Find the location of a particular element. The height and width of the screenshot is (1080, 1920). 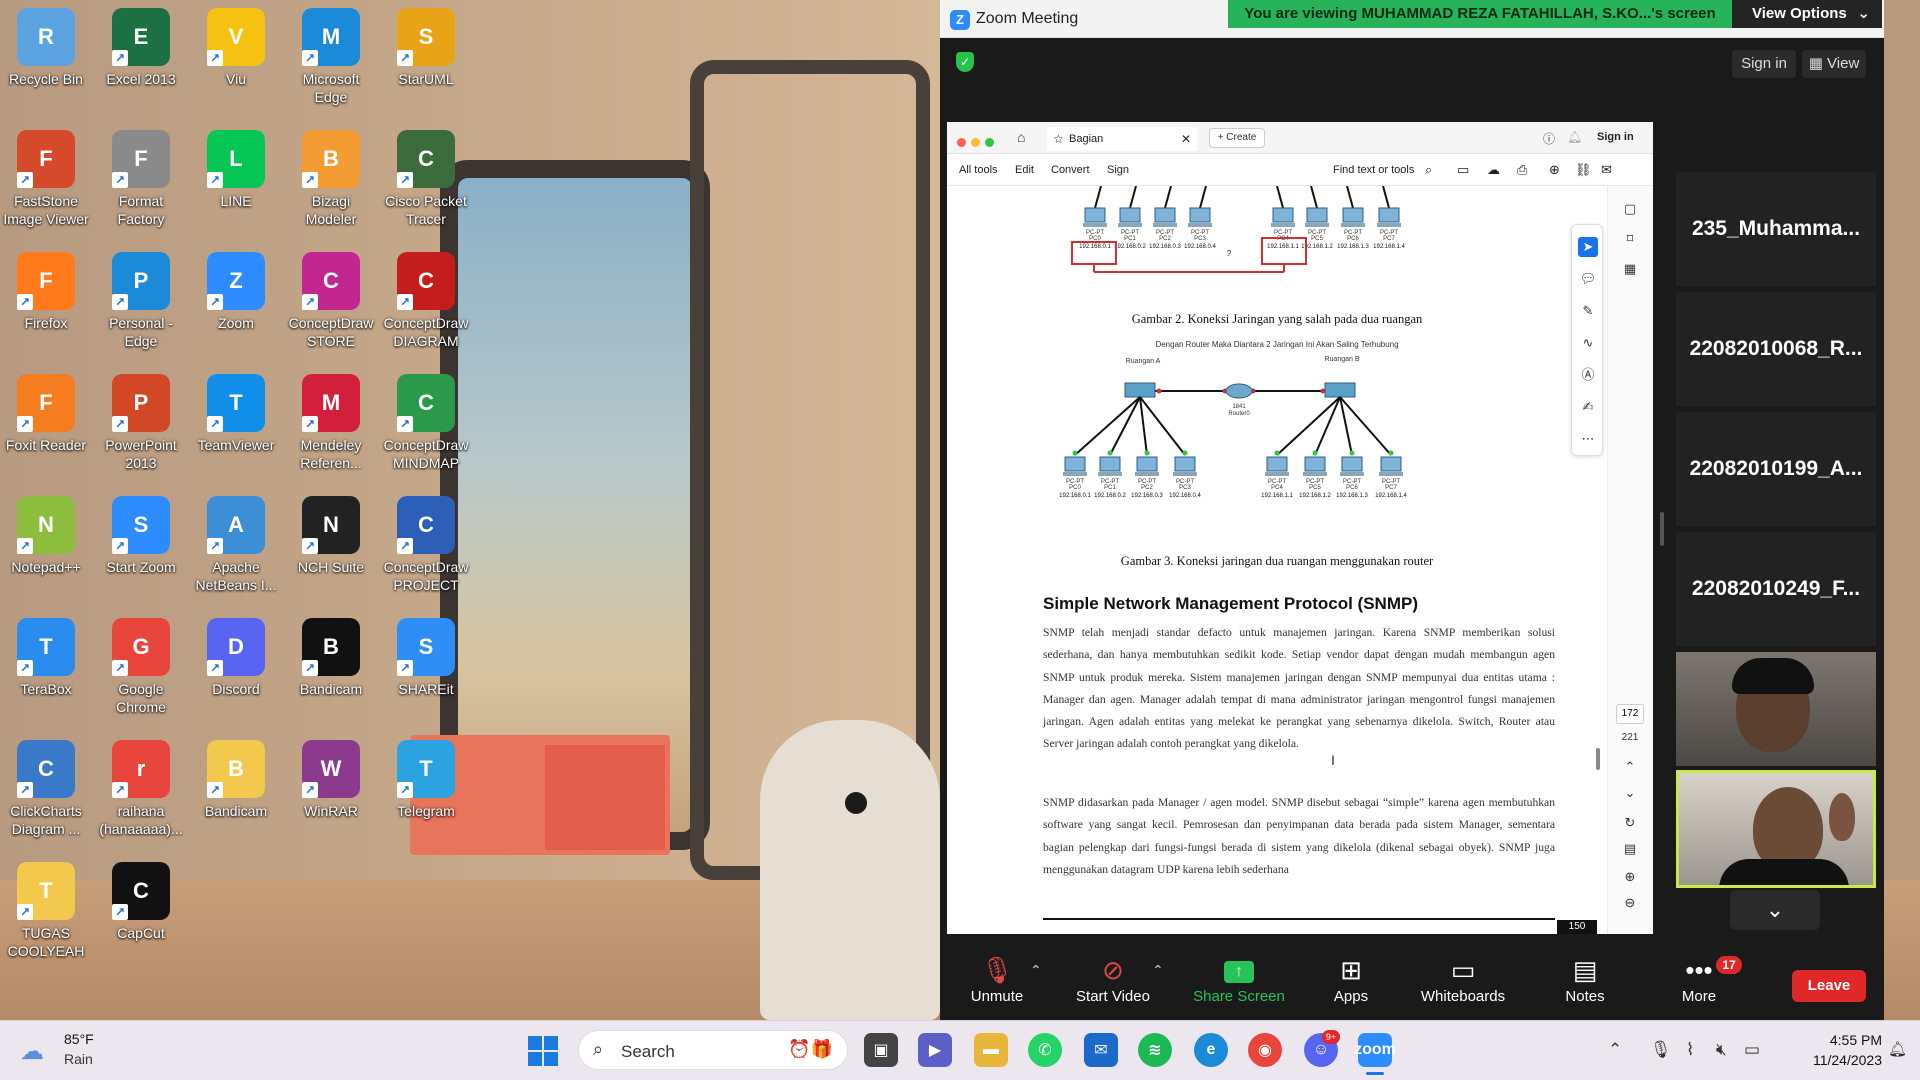

active-speaker-video is located at coordinates (1776, 829).